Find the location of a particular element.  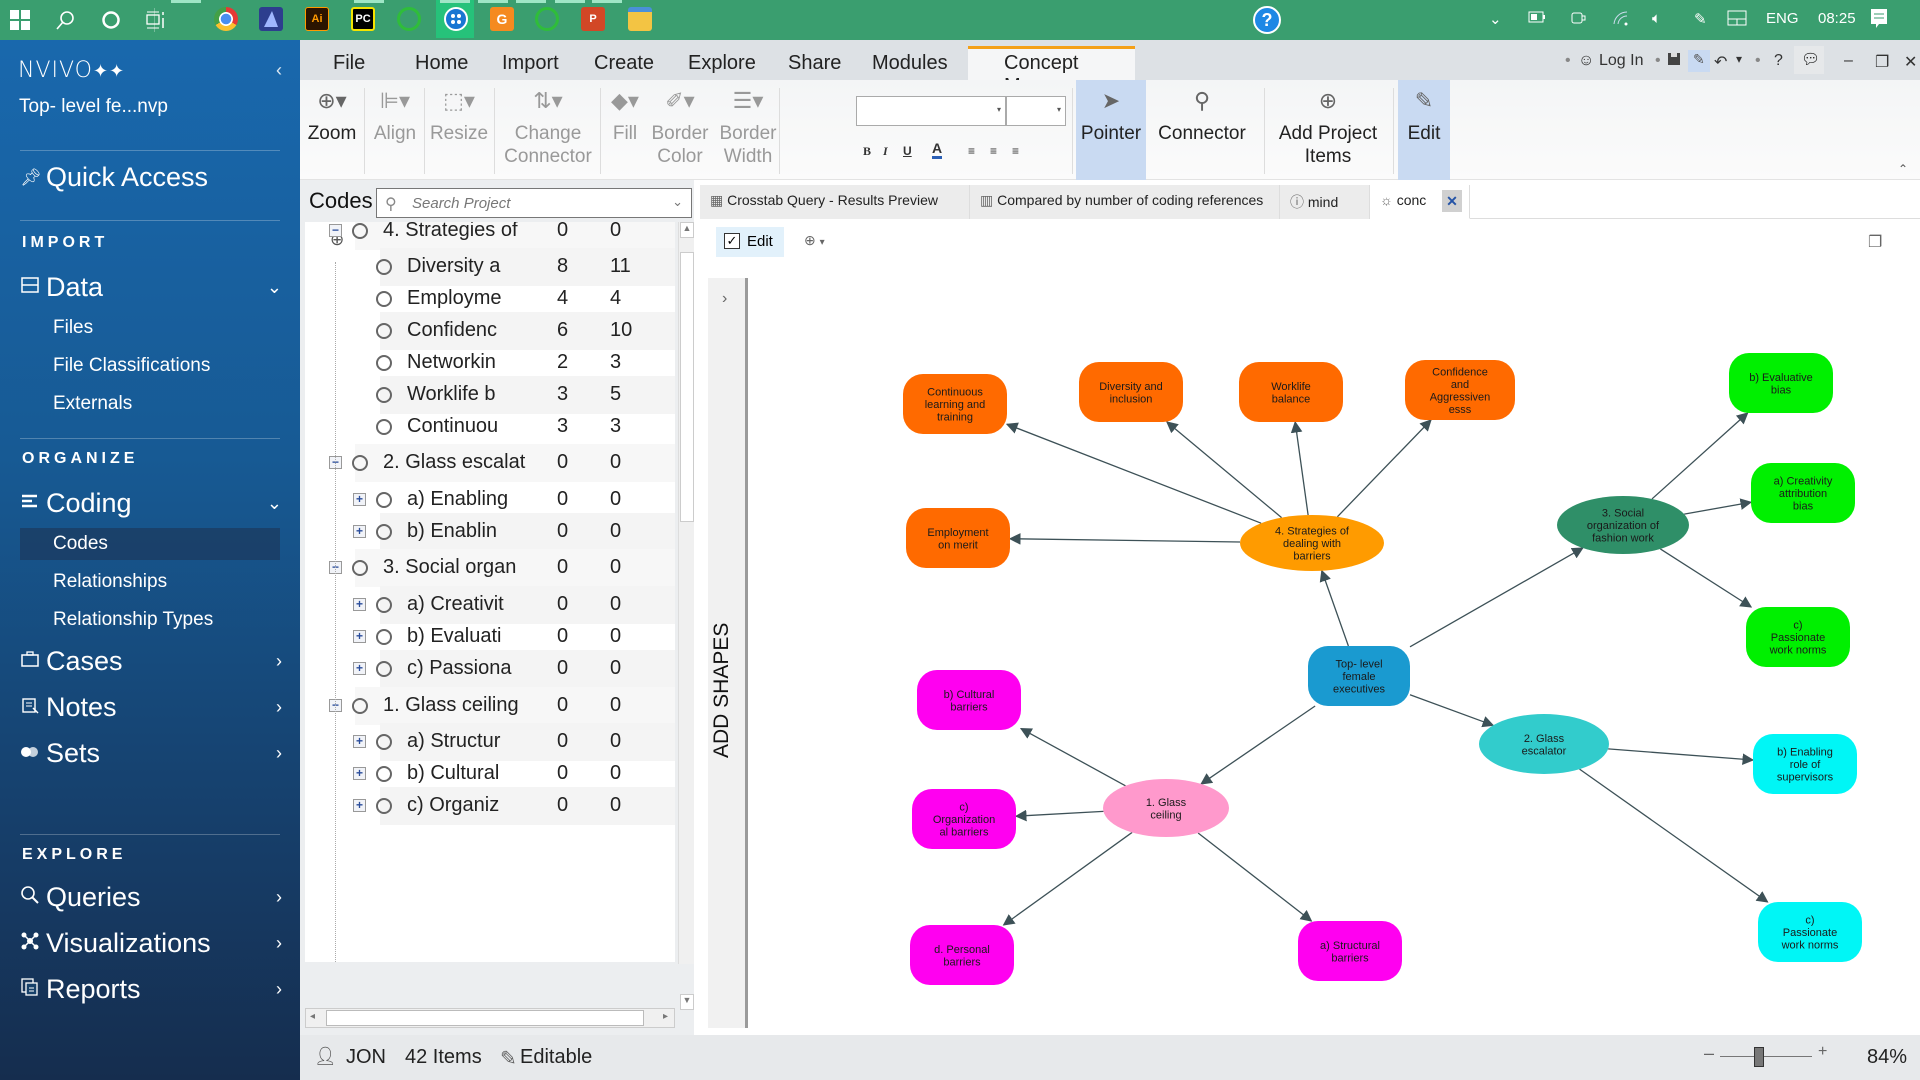

tab-concept-map-conc: ☼ conc ✕ is located at coordinates (1420, 202).